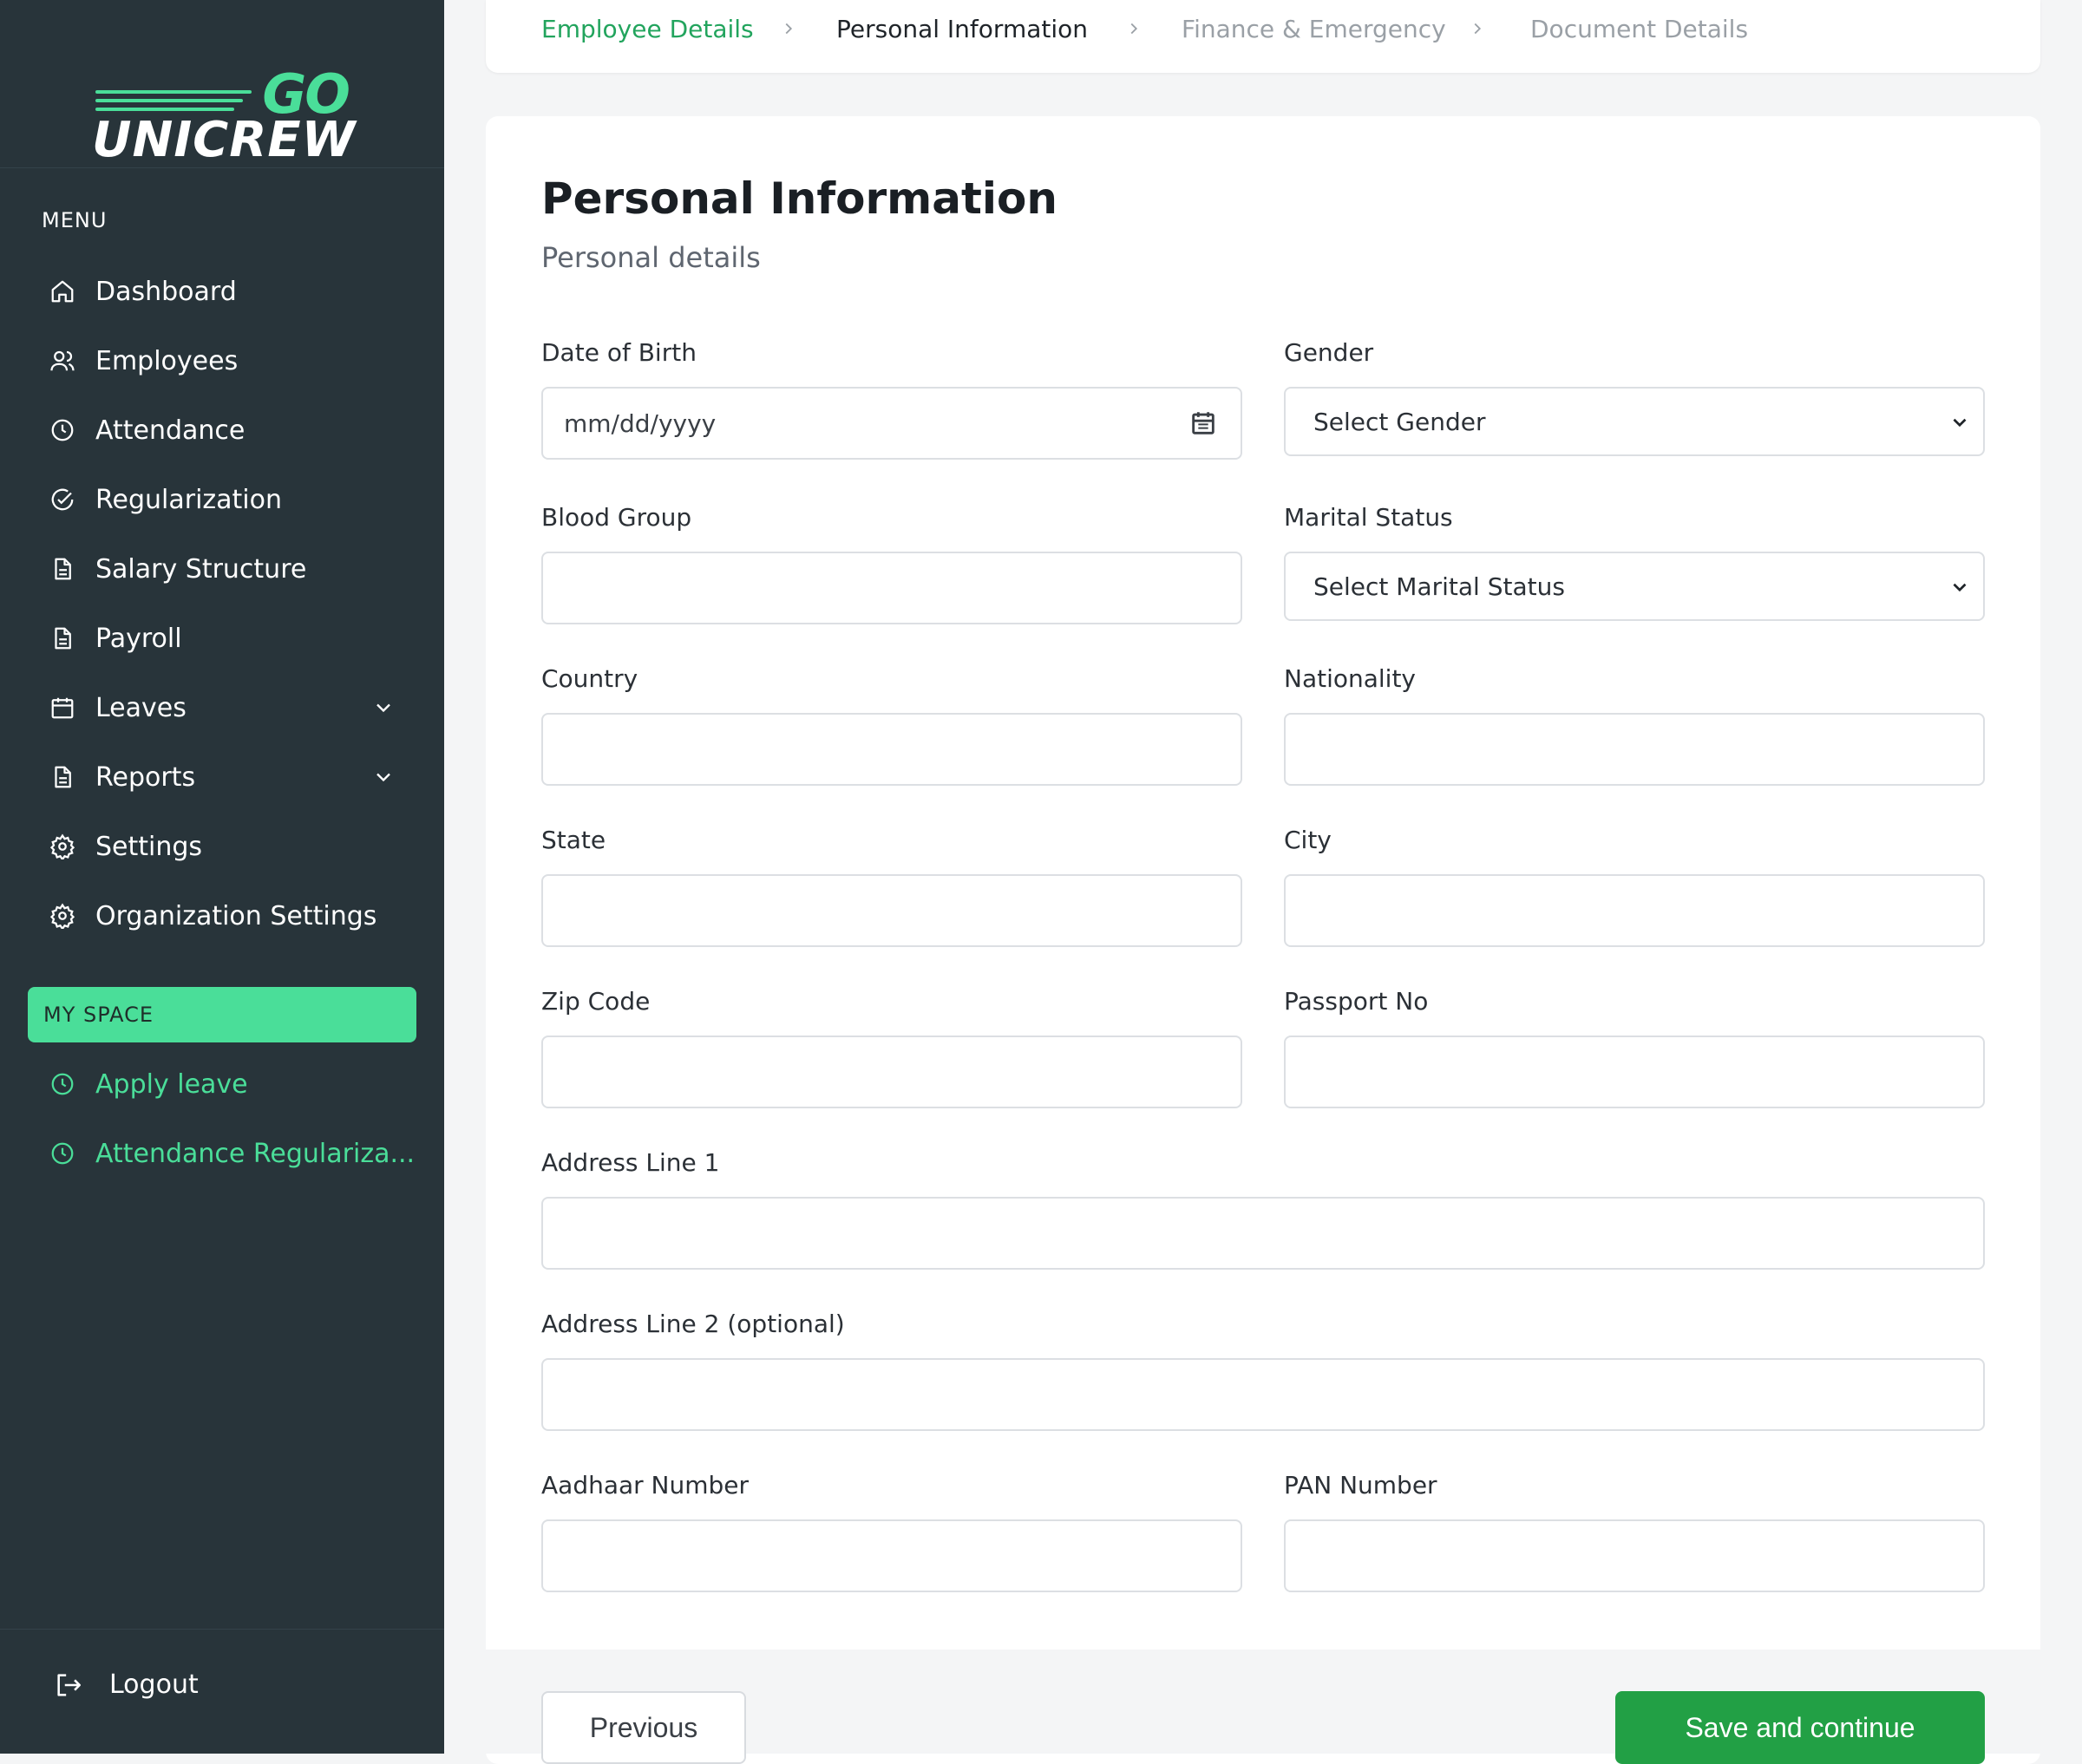 The width and height of the screenshot is (2082, 1764). I want to click on step-employee-details: Employee Details, so click(648, 30).